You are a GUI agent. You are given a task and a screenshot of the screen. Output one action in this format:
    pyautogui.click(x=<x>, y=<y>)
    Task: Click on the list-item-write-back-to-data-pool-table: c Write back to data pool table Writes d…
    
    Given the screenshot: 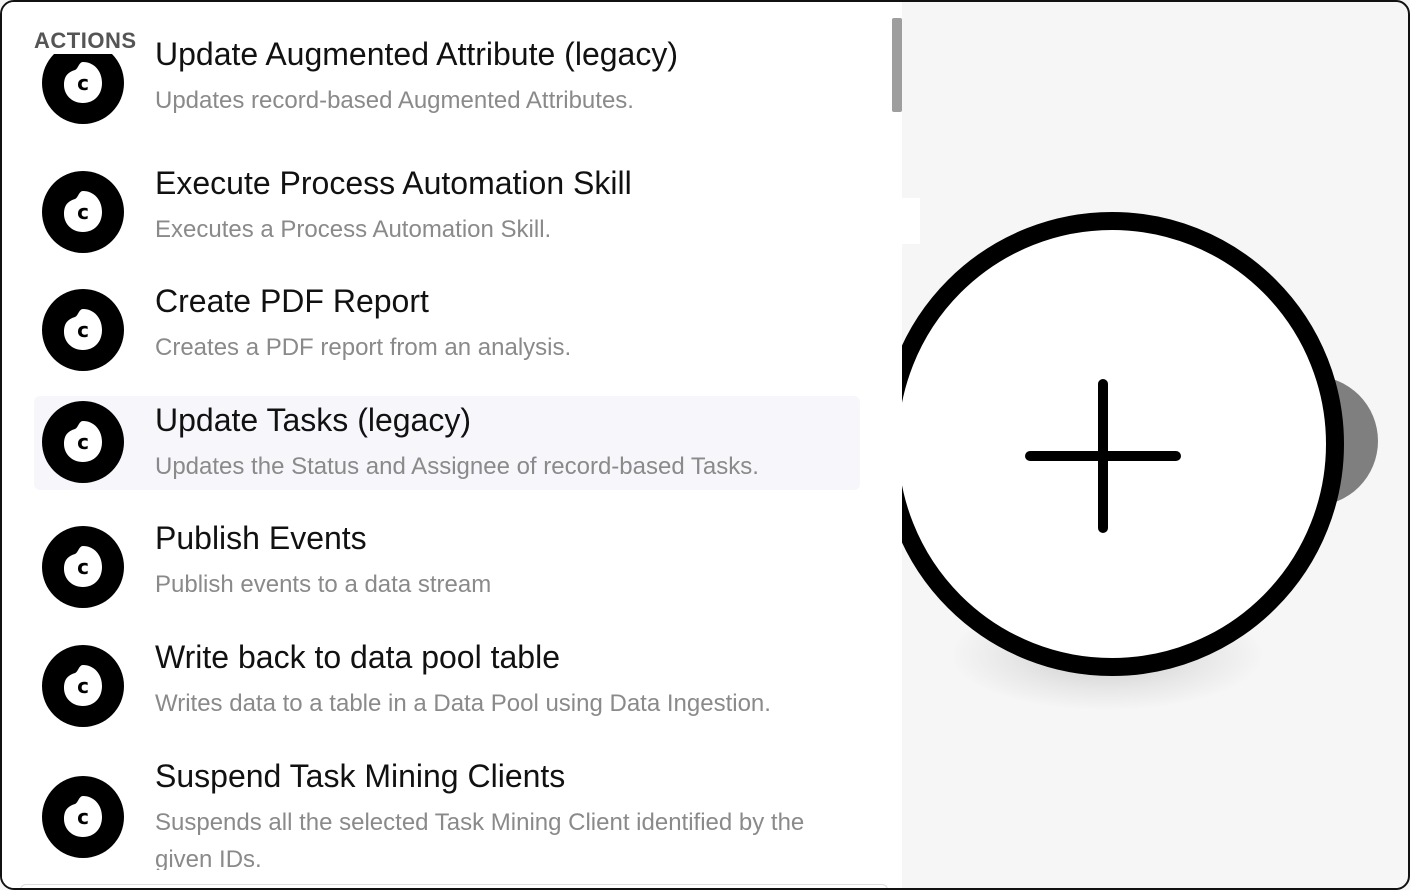 What is the action you would take?
    pyautogui.click(x=447, y=686)
    